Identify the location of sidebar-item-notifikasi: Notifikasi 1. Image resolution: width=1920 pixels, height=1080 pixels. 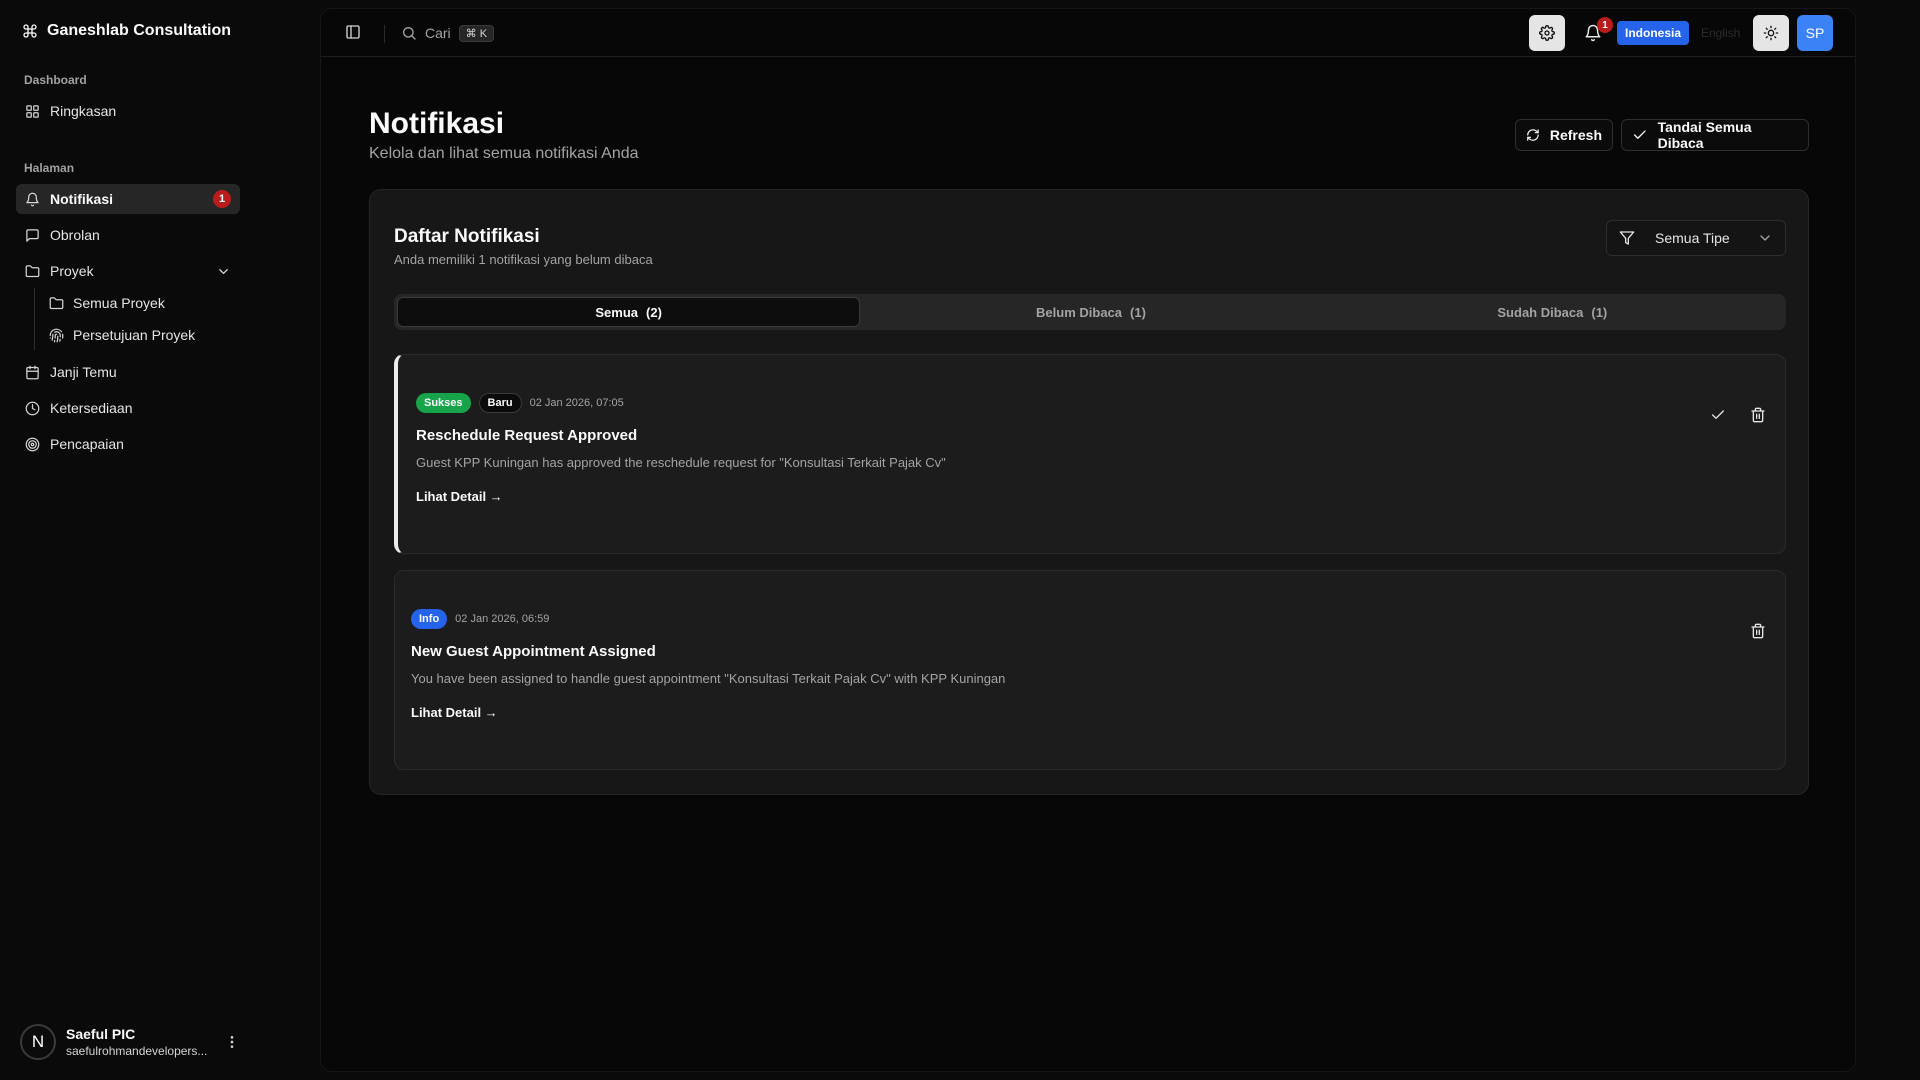
(128, 199).